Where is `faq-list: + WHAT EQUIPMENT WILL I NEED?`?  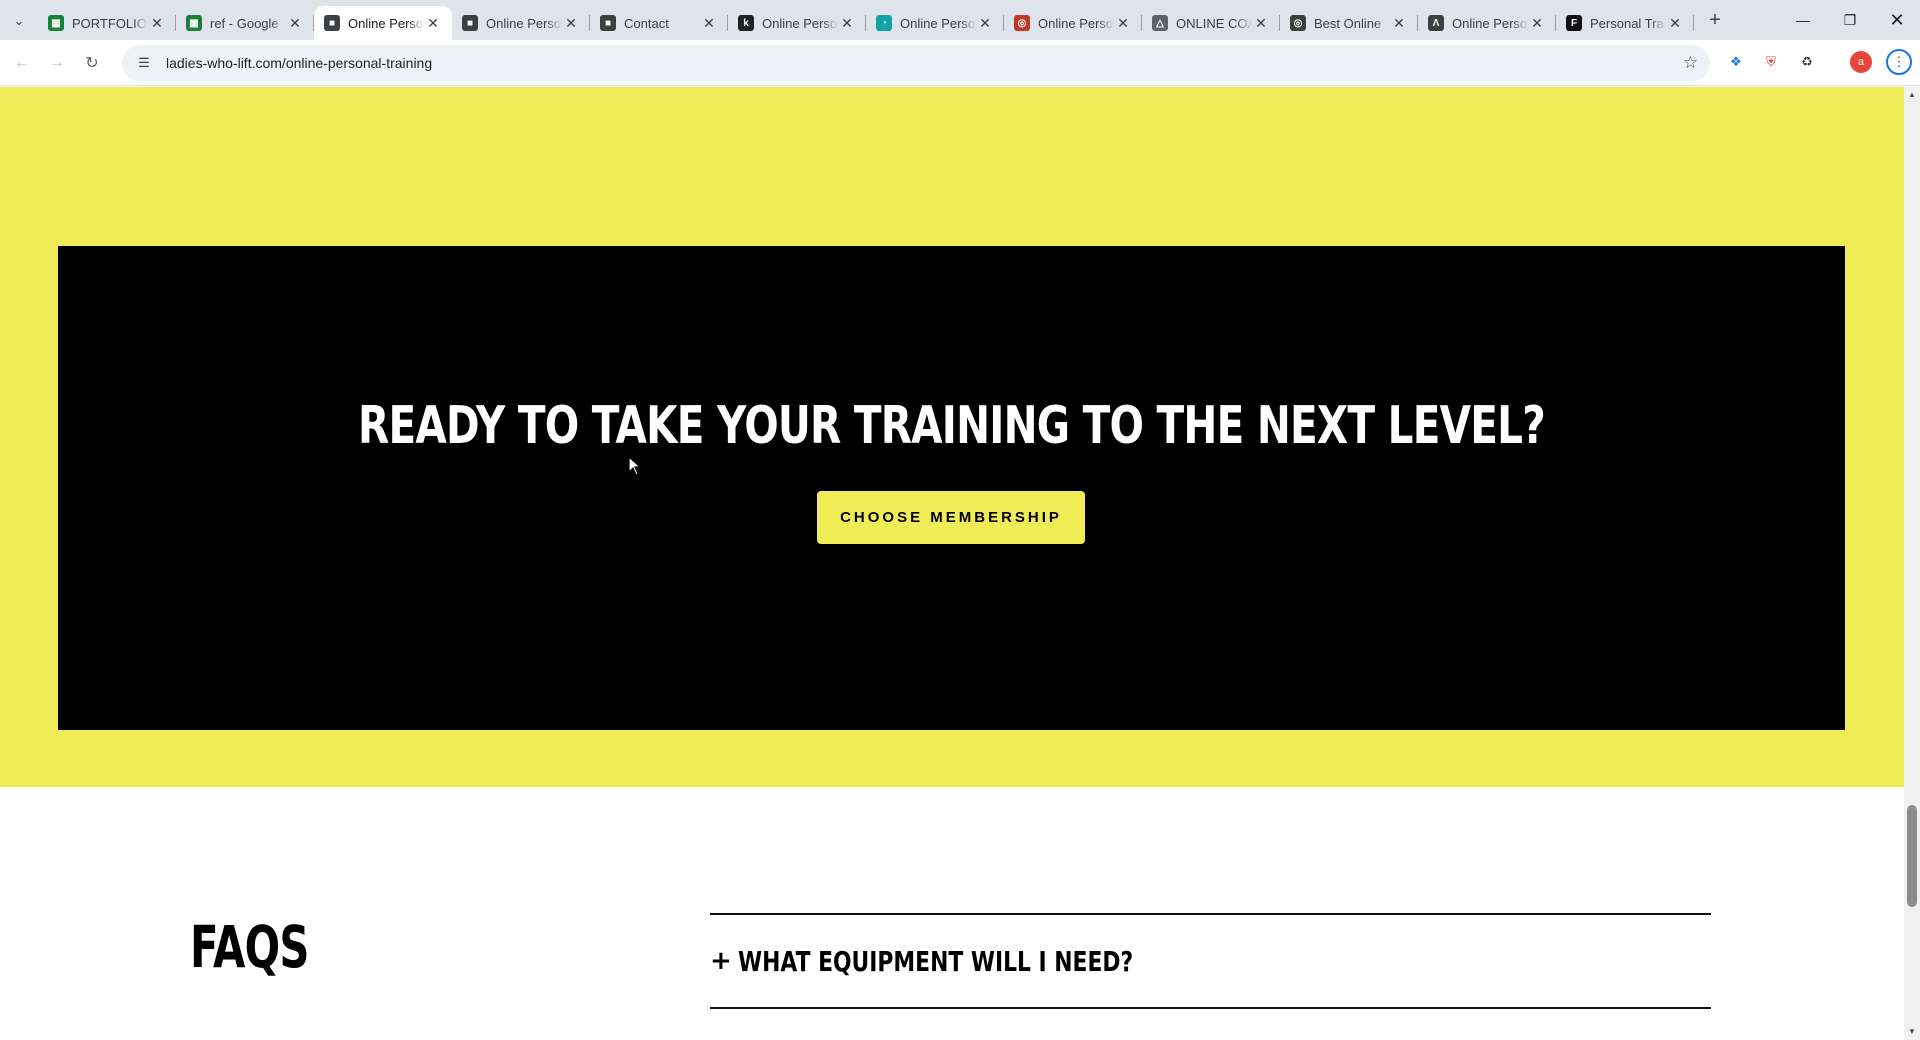
faq-list: + WHAT EQUIPMENT WILL I NEED? is located at coordinates (1210, 961).